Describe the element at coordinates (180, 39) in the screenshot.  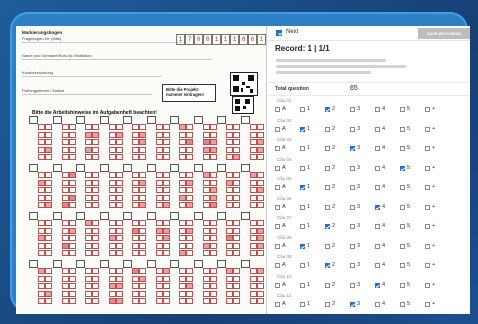
I see `digit-box: 1` at that location.